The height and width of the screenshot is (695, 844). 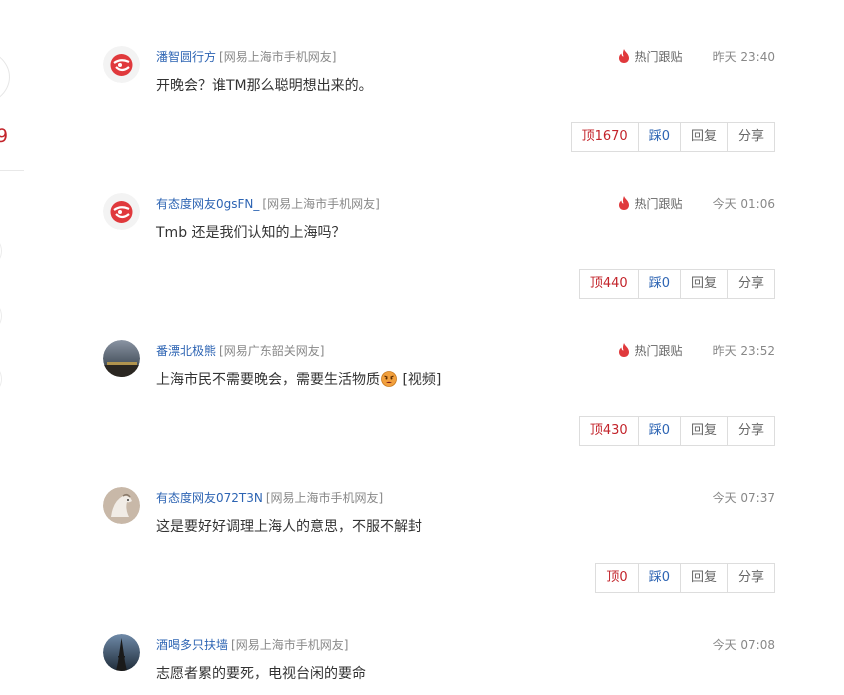 I want to click on user-location: [网易广东韶关网友], so click(x=272, y=351).